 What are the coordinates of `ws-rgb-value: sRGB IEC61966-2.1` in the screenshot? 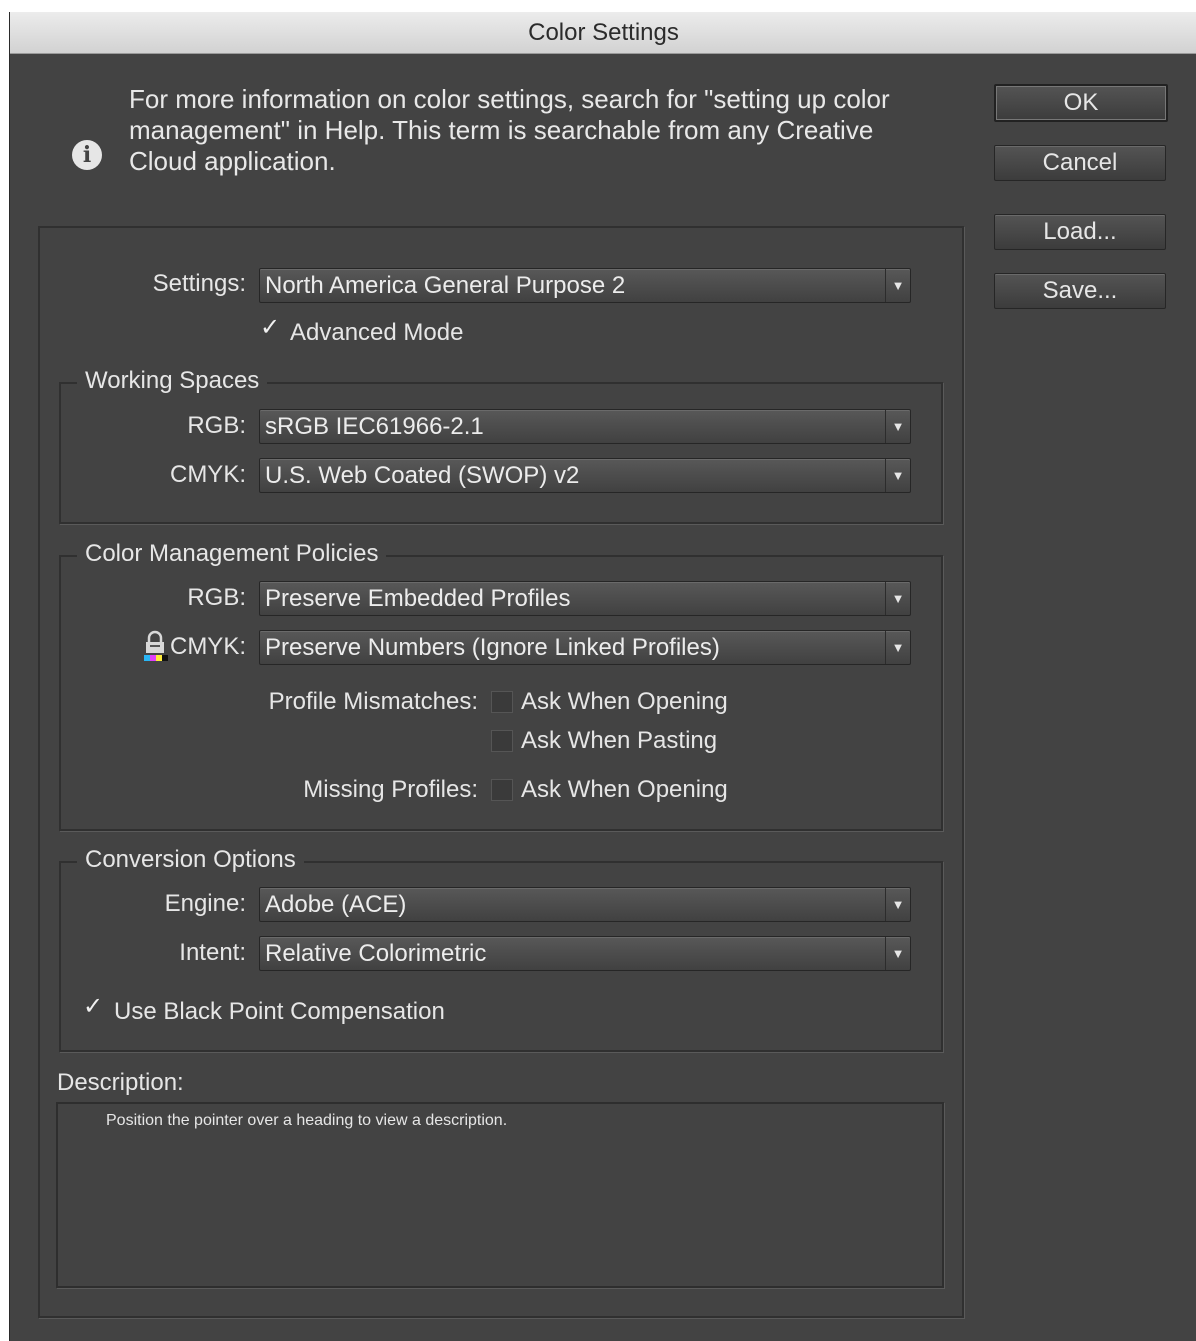 It's located at (374, 426).